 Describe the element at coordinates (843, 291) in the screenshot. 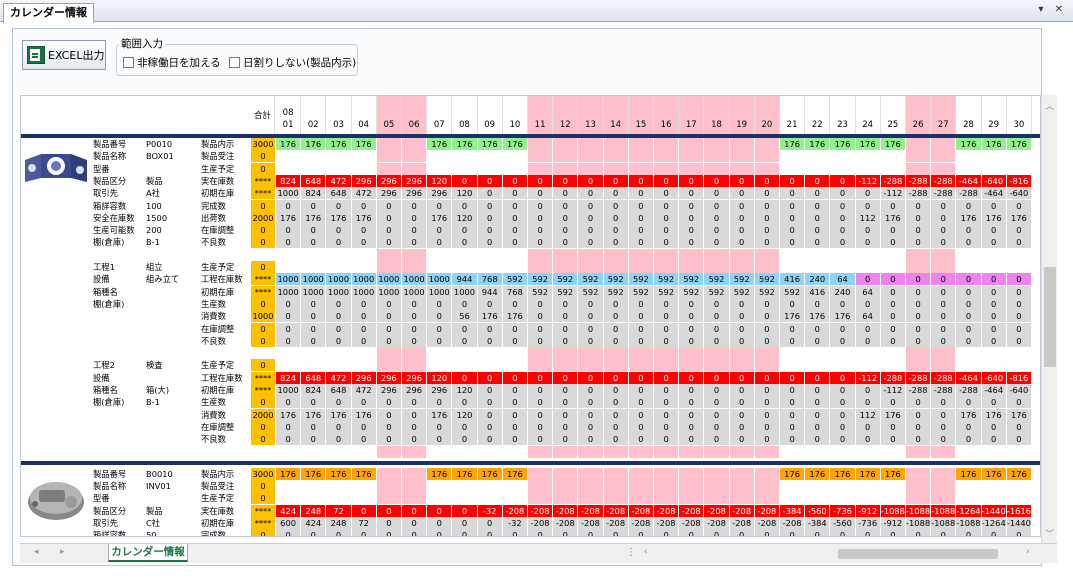

I see `day-cell: 240` at that location.